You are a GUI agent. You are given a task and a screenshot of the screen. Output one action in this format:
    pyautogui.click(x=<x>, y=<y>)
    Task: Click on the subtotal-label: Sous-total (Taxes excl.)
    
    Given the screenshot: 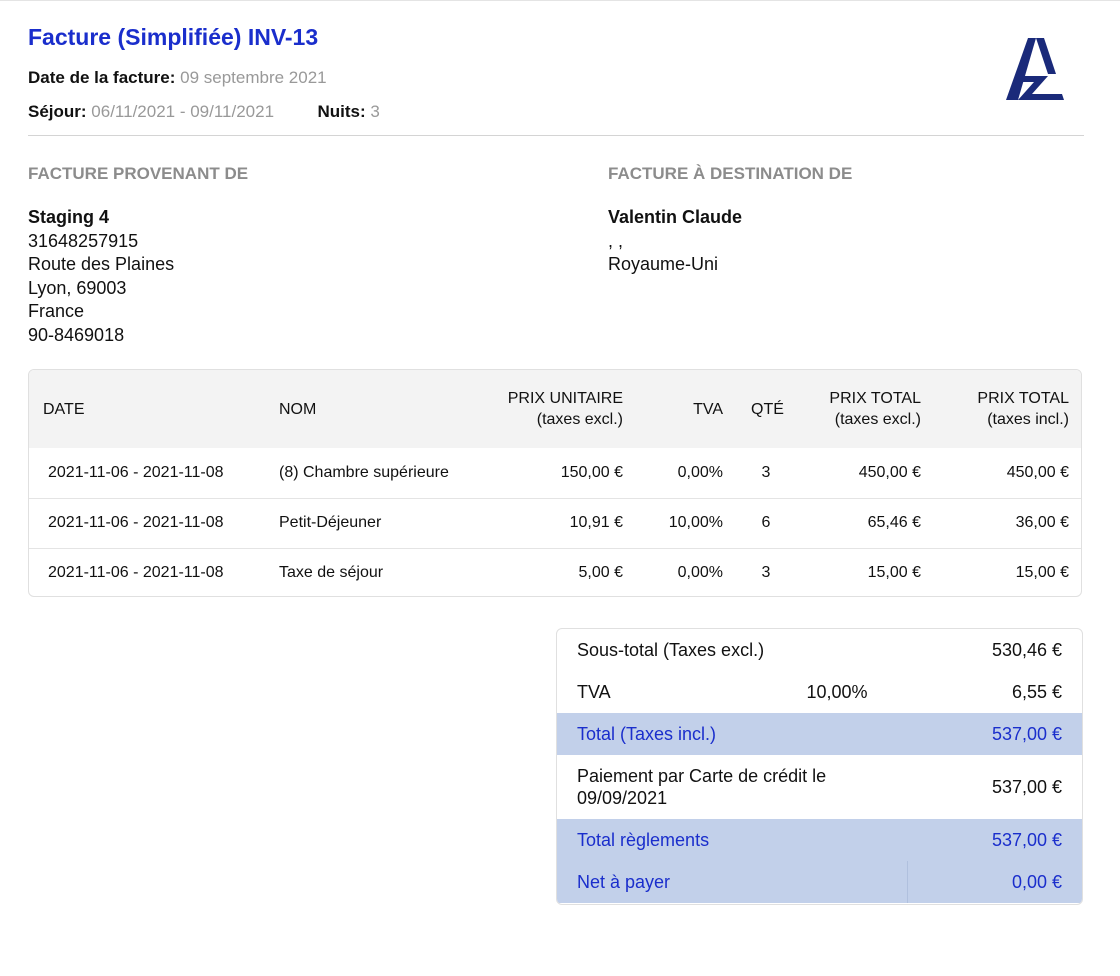 What is the action you would take?
    pyautogui.click(x=671, y=649)
    